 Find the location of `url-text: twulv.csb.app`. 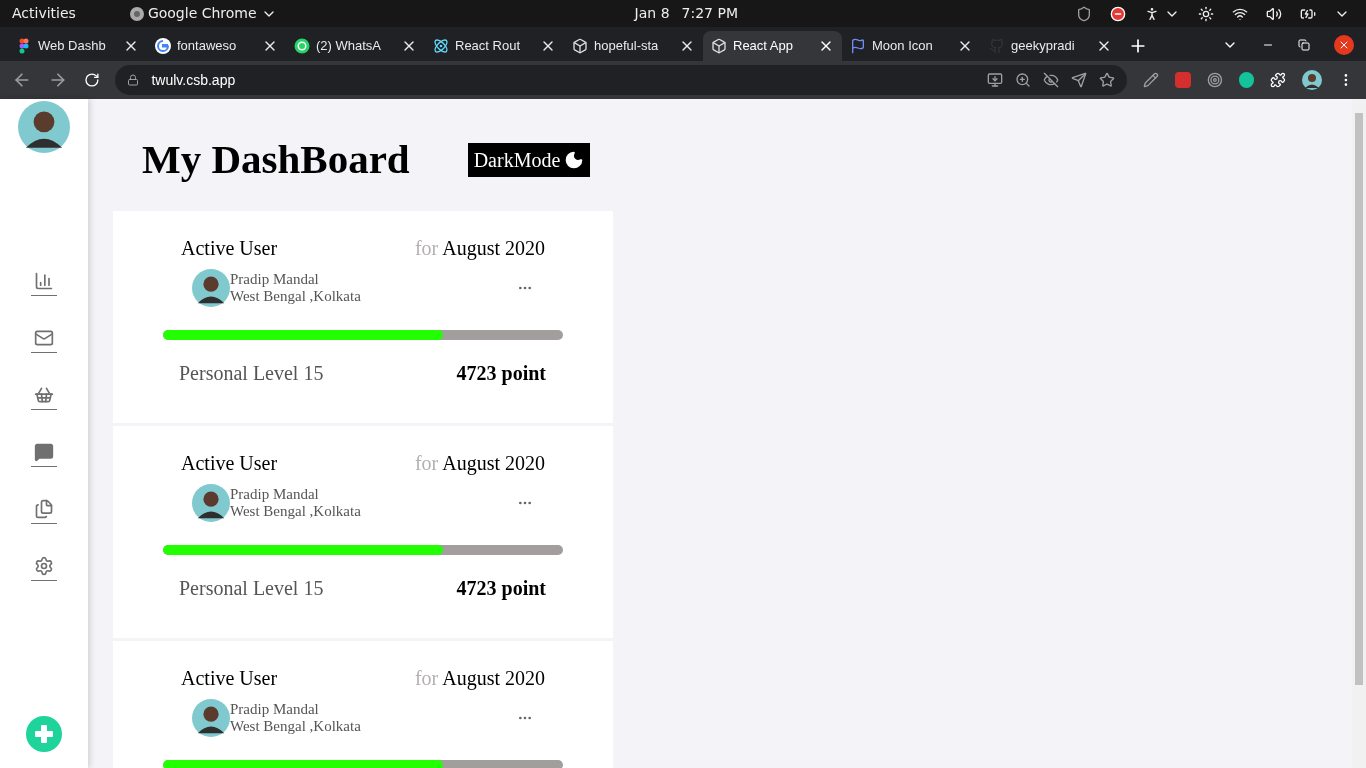

url-text: twulv.csb.app is located at coordinates (194, 80).